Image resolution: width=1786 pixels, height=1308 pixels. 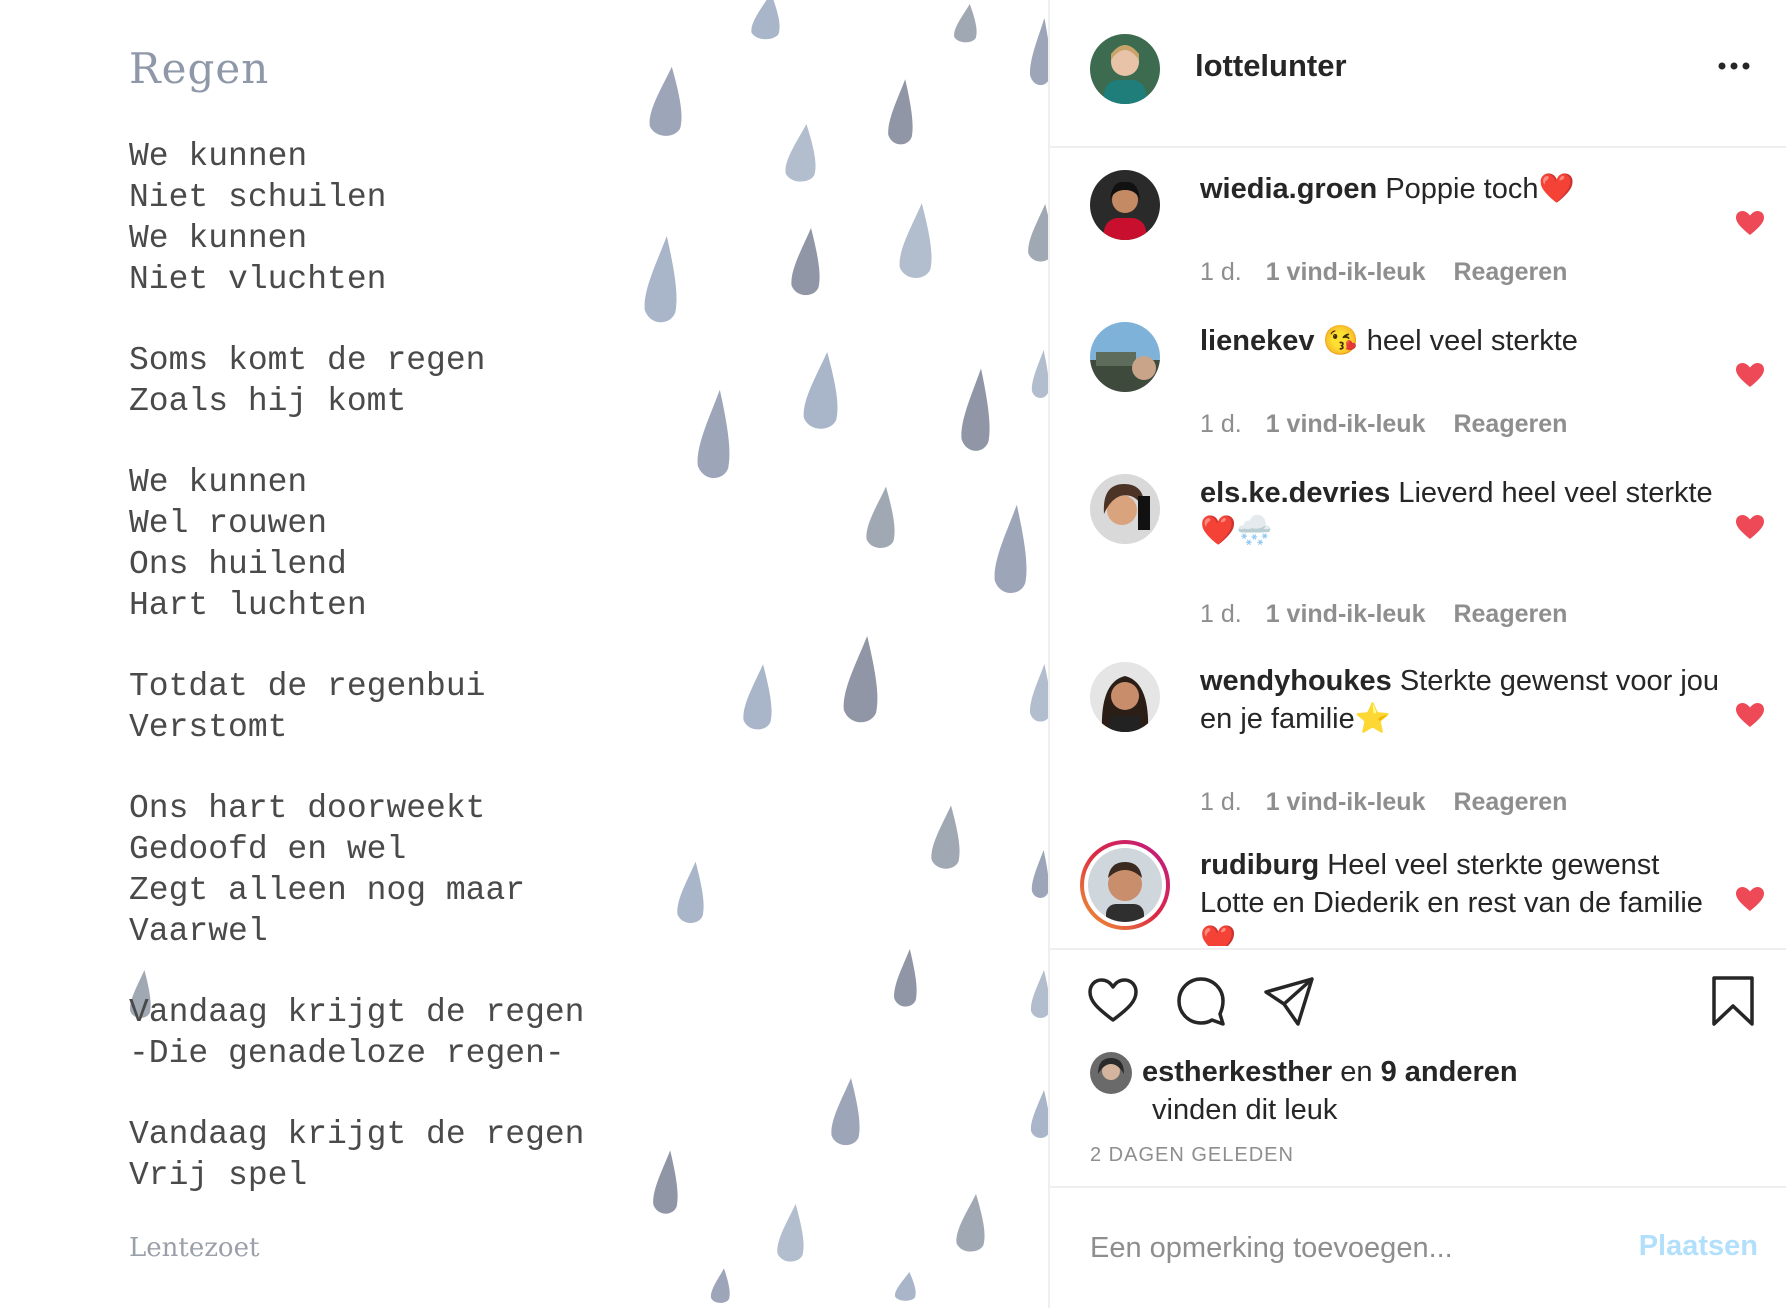 What do you see at coordinates (1192, 1155) in the screenshot?
I see `post-timestamp: 2 DAGEN GELEDEN` at bounding box center [1192, 1155].